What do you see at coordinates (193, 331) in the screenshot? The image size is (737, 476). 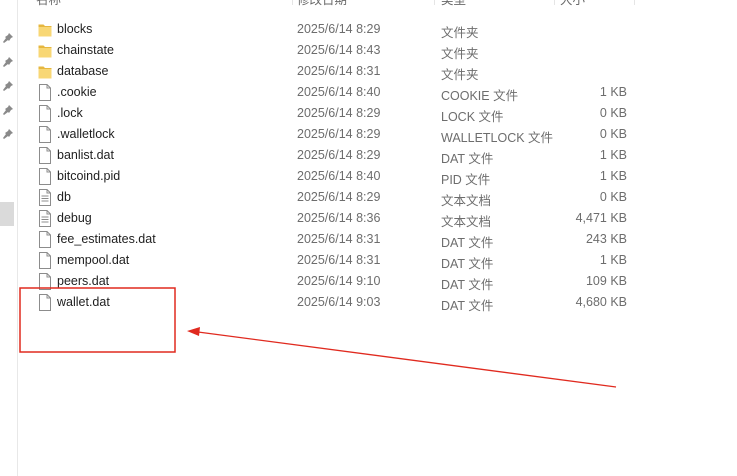 I see `arrow-head` at bounding box center [193, 331].